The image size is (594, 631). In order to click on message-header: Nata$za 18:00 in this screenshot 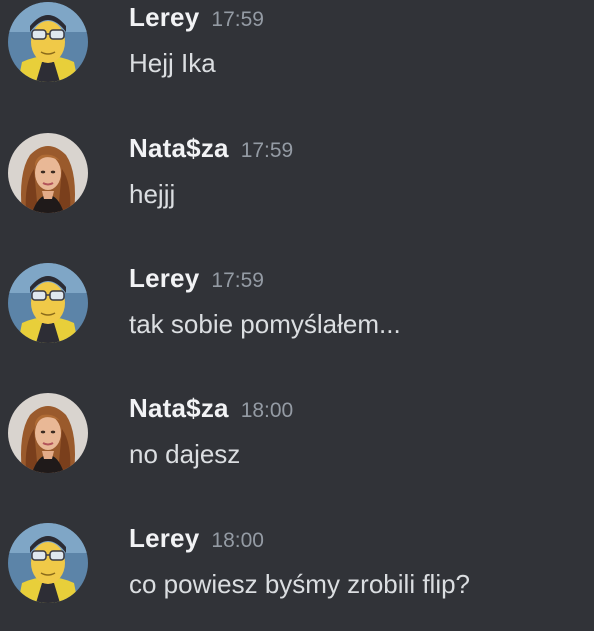, I will do `click(211, 411)`.